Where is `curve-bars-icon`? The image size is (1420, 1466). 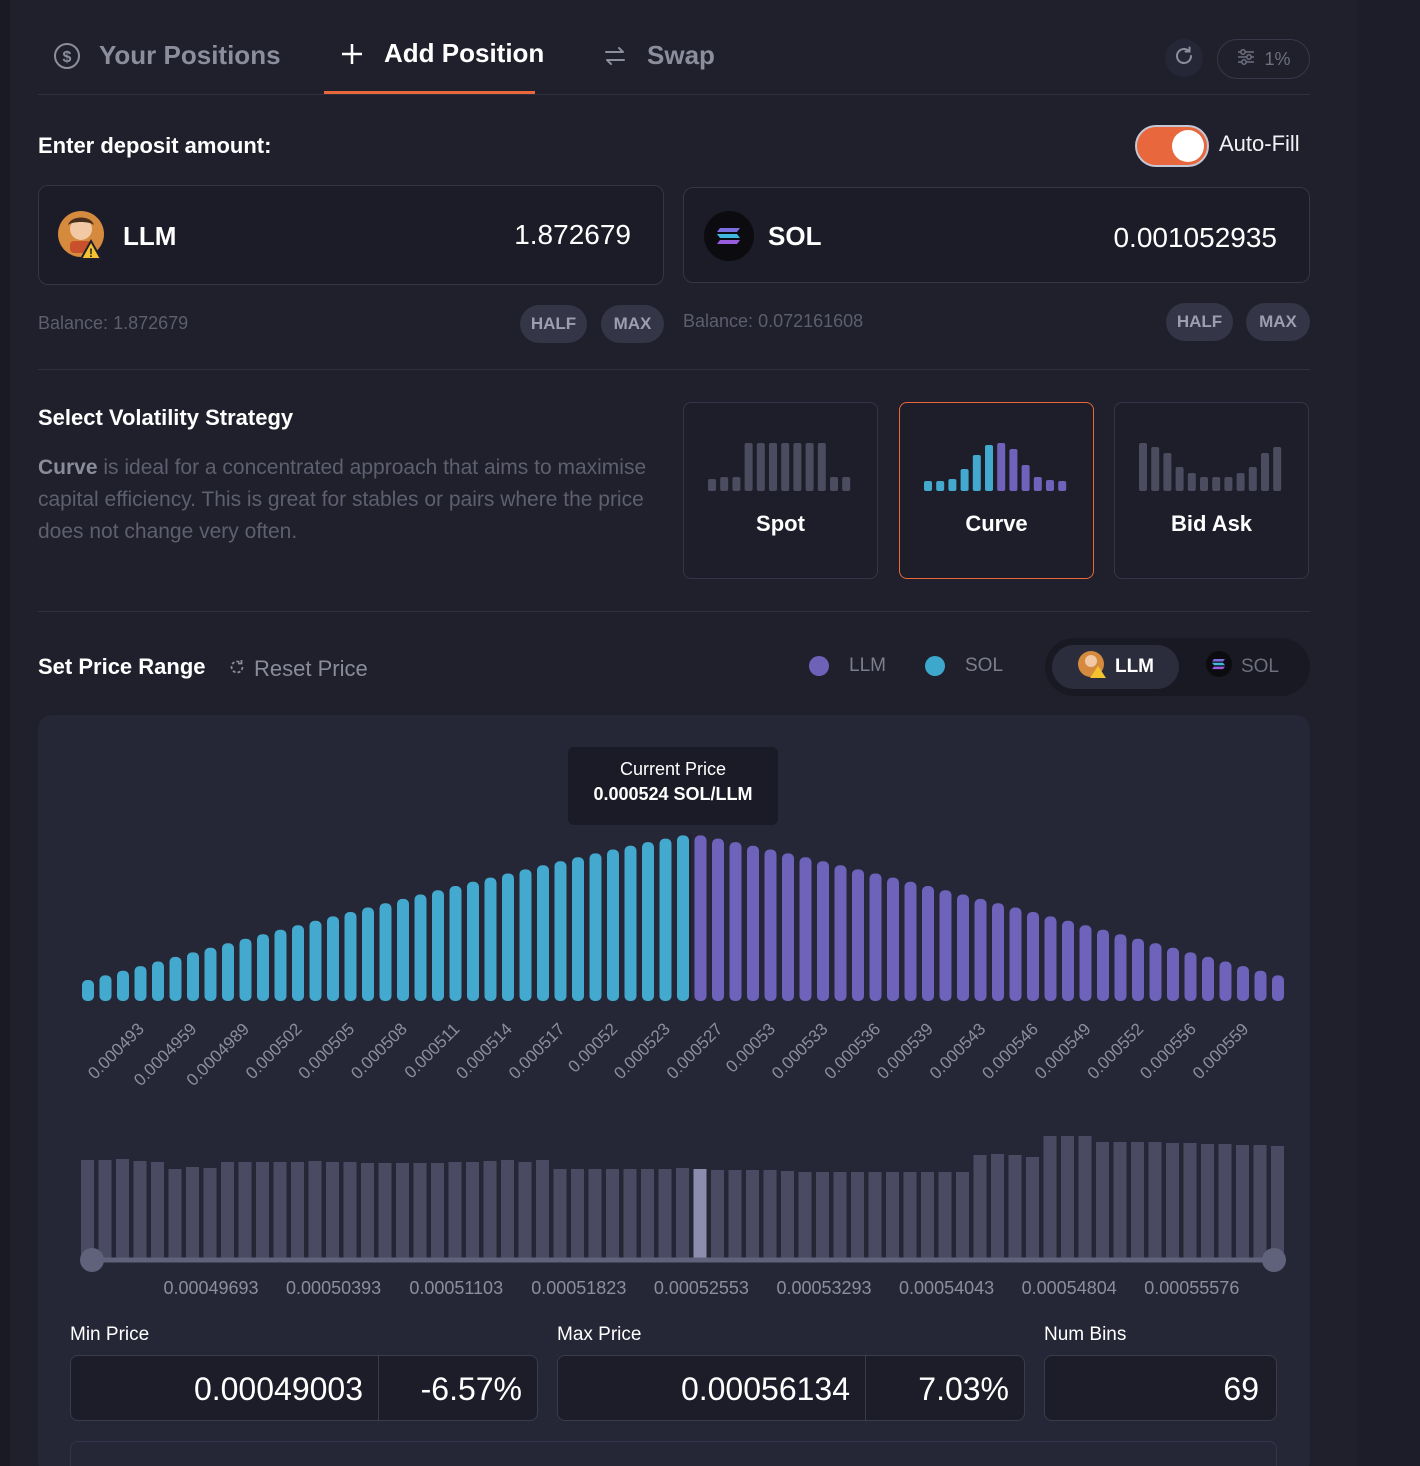 curve-bars-icon is located at coordinates (995, 467).